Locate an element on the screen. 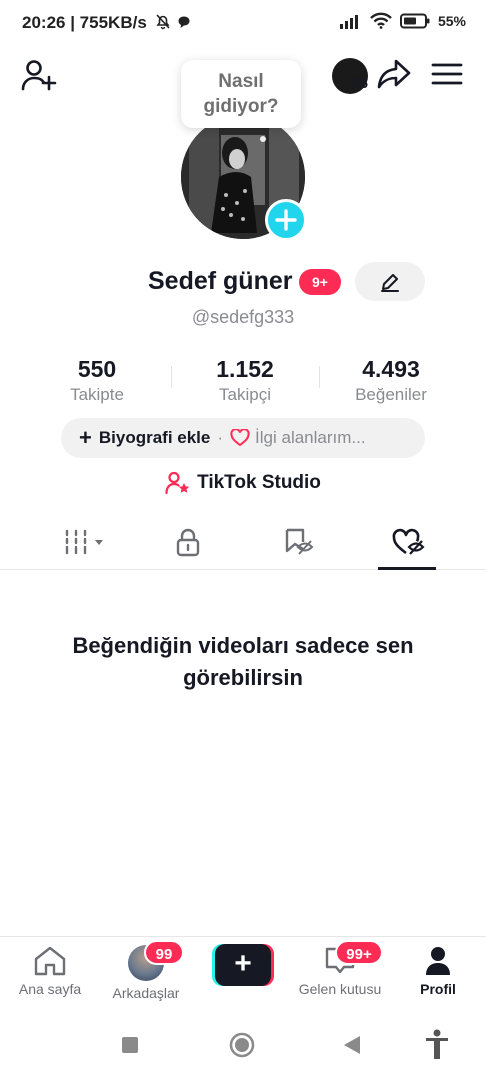  system-nav-bar is located at coordinates (243, 1045).